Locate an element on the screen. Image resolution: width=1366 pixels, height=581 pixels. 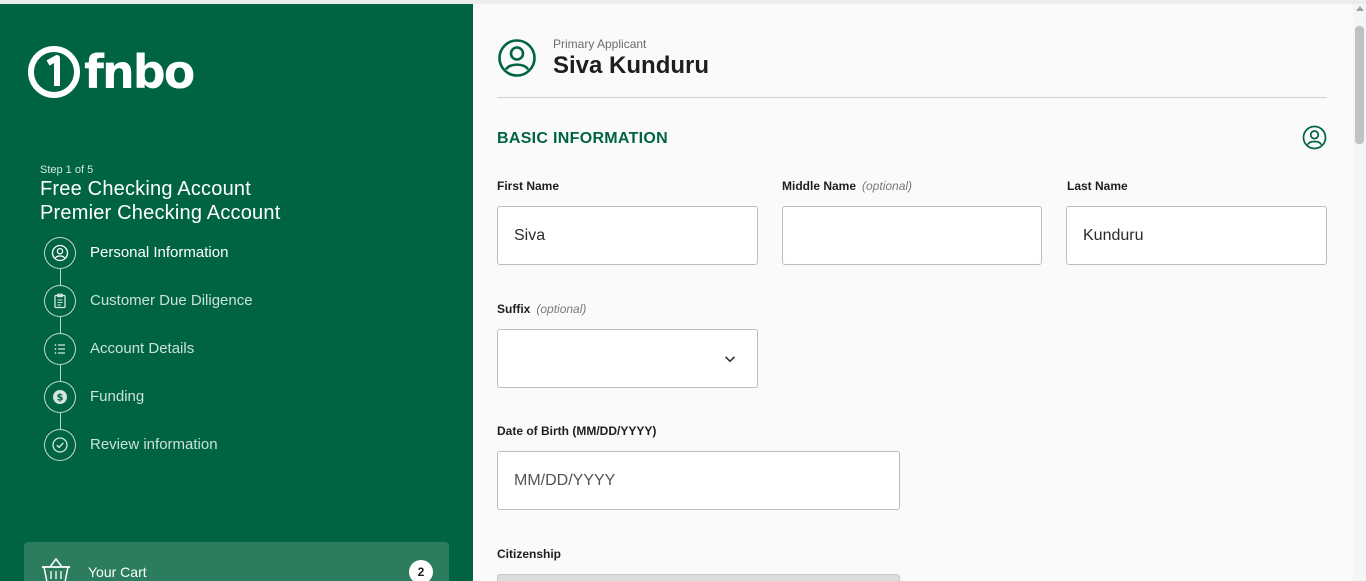
citizenship-select is located at coordinates (698, 577).